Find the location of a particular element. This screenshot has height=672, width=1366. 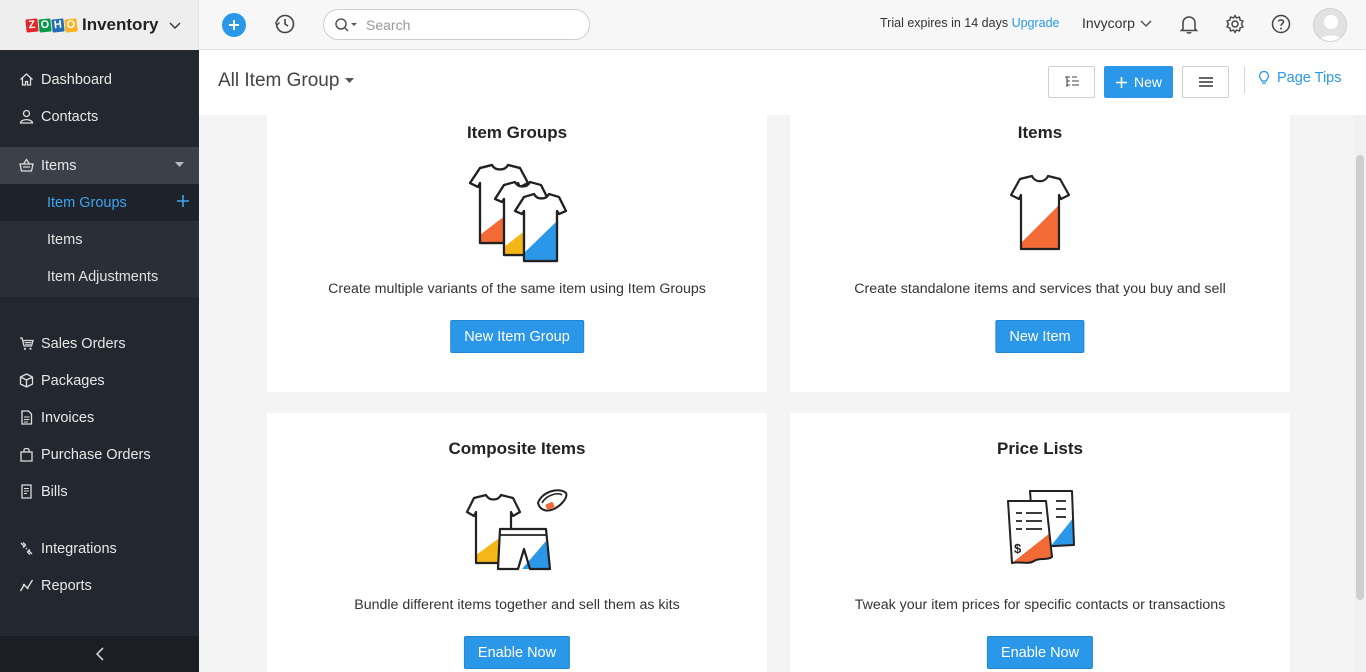

tree-view-button is located at coordinates (1071, 82).